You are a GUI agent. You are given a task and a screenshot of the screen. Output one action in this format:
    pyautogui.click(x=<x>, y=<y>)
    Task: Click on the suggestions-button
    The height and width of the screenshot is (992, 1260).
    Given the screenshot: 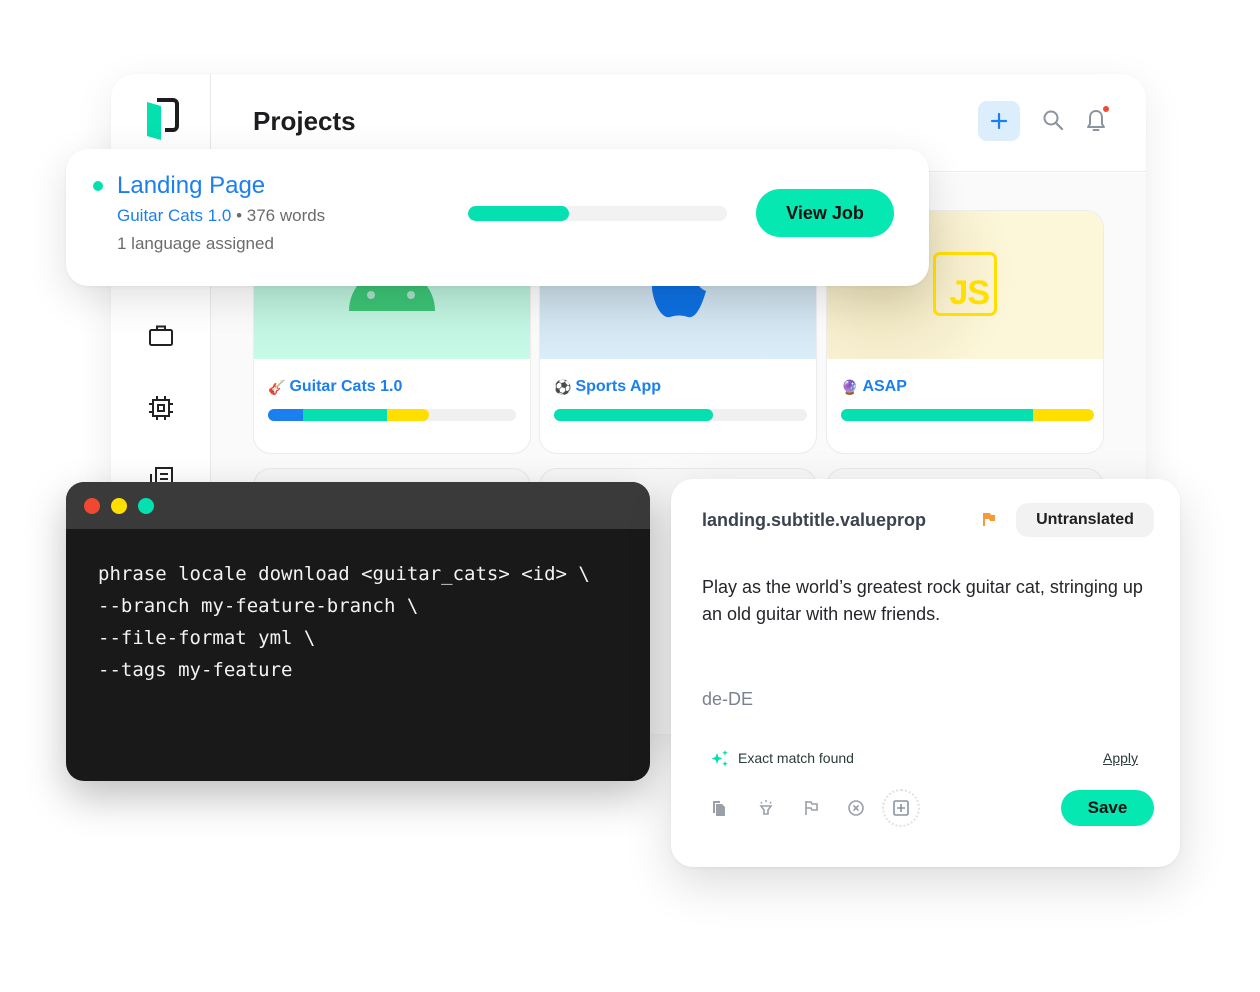 What is the action you would take?
    pyautogui.click(x=766, y=808)
    